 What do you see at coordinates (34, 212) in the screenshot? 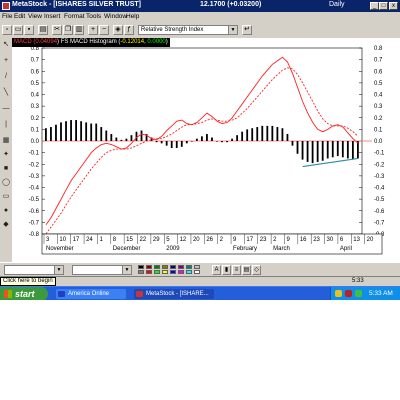
I see `y-tick-label-left: -0.6` at bounding box center [34, 212].